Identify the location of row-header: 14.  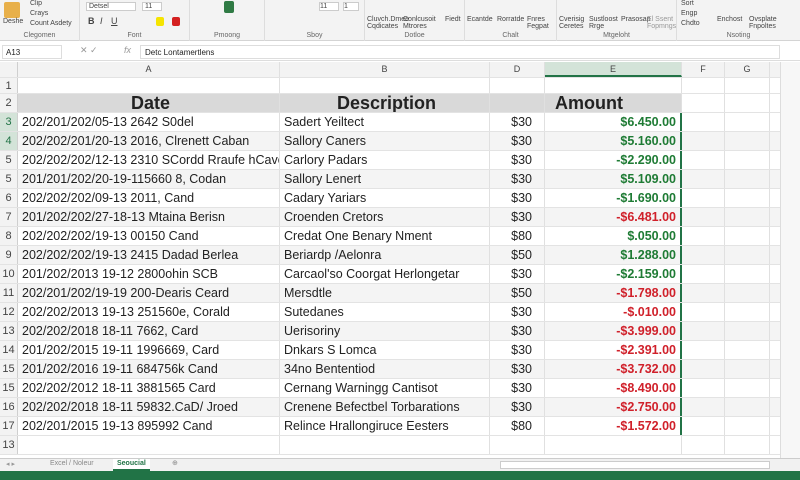
(9, 350).